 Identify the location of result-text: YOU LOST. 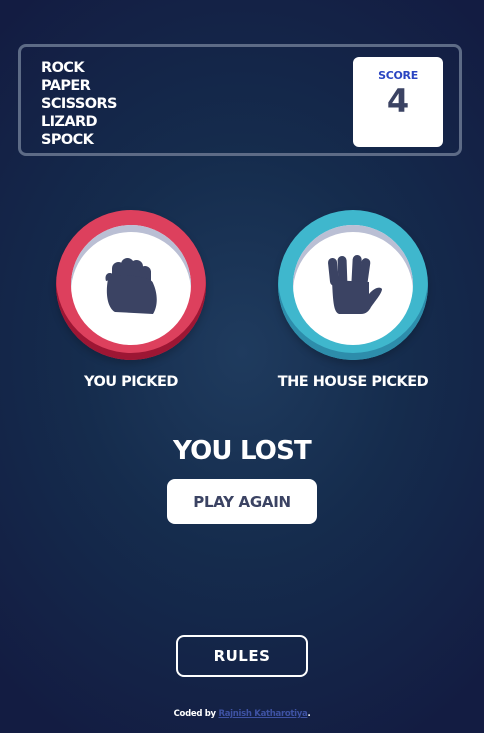
(242, 451).